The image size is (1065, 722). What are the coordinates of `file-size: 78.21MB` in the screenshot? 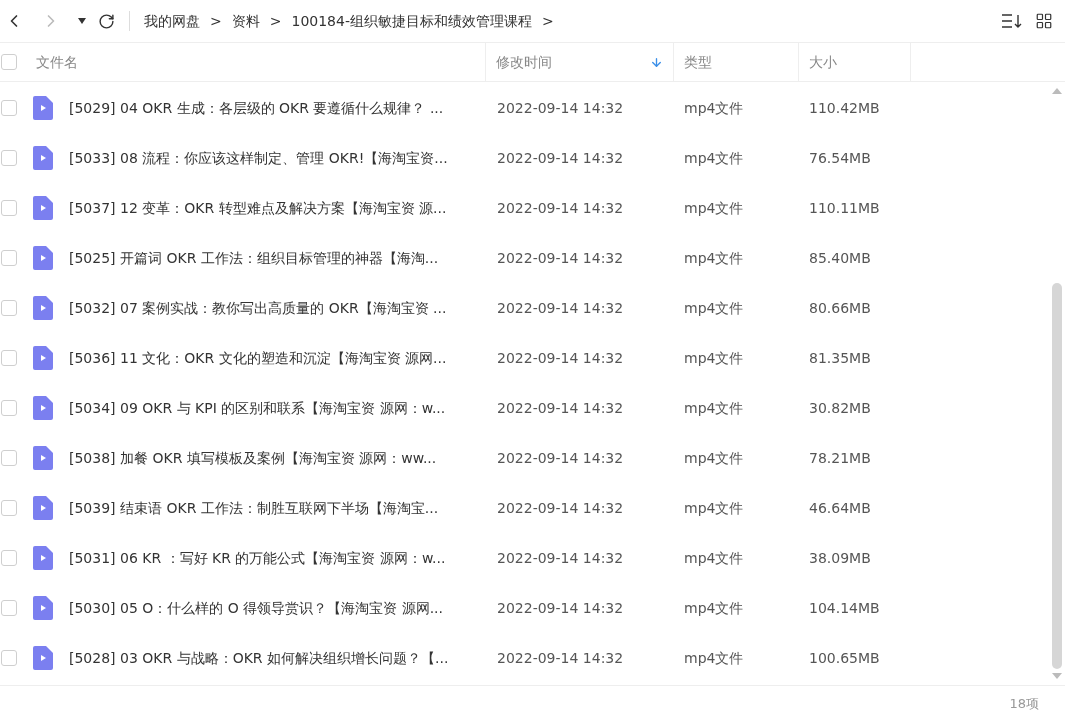 It's located at (840, 458).